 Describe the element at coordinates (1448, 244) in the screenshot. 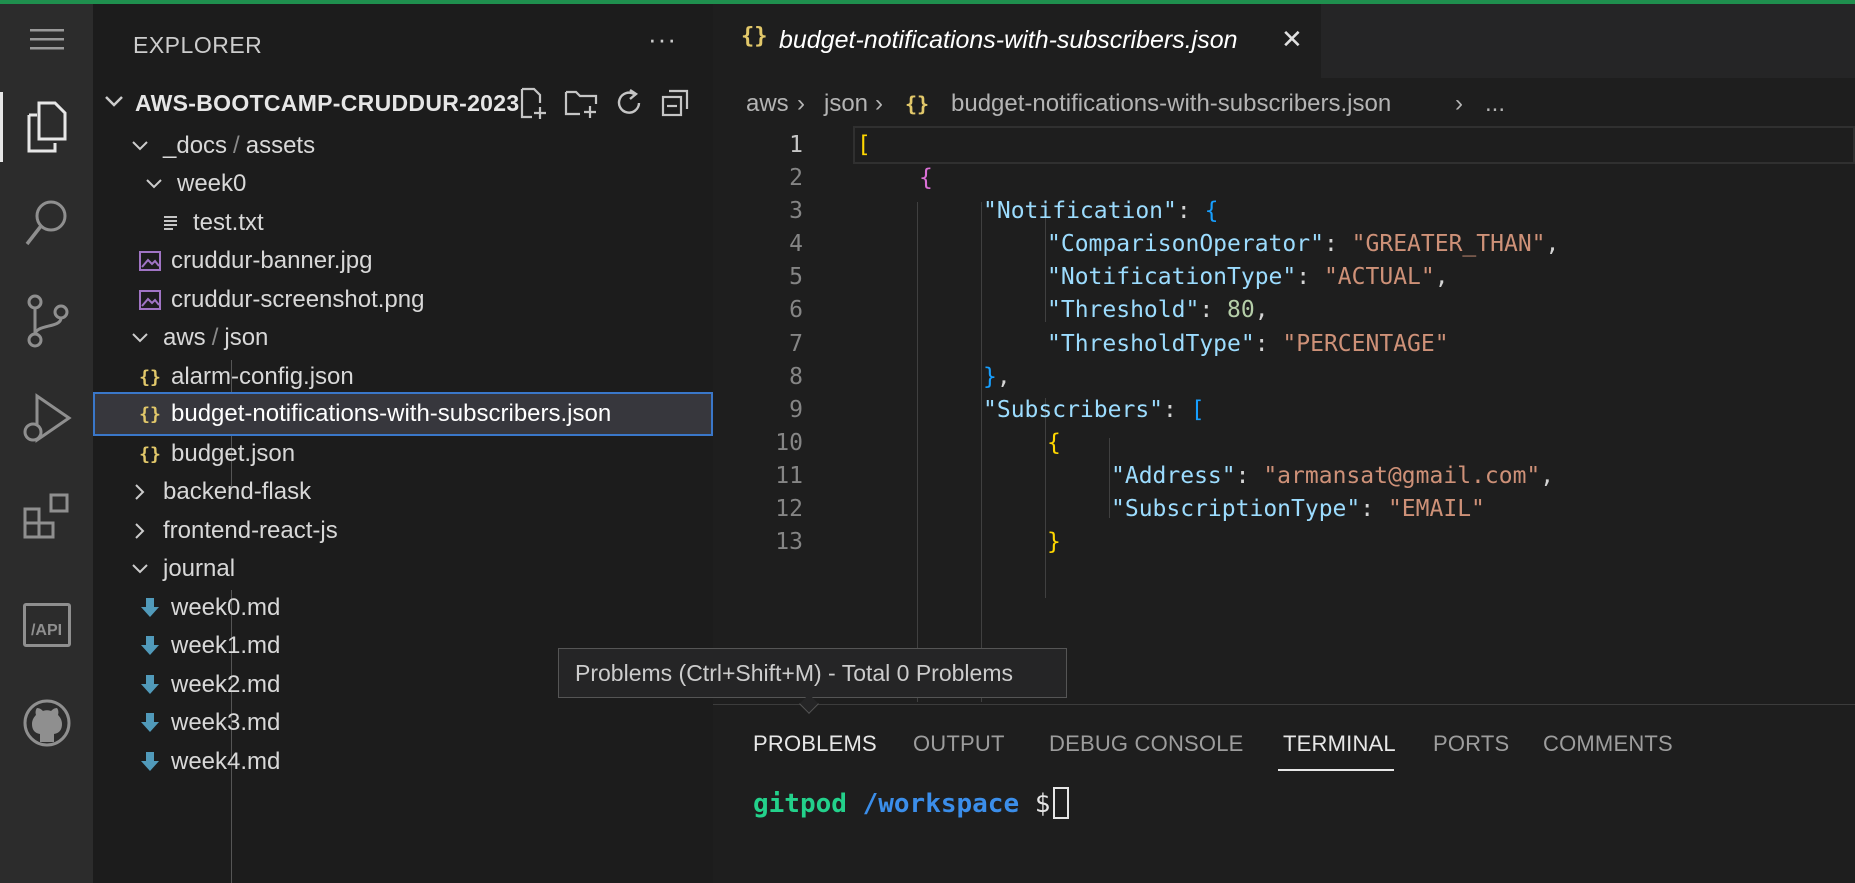

I see `code-token: "GREATER_THAN"` at that location.